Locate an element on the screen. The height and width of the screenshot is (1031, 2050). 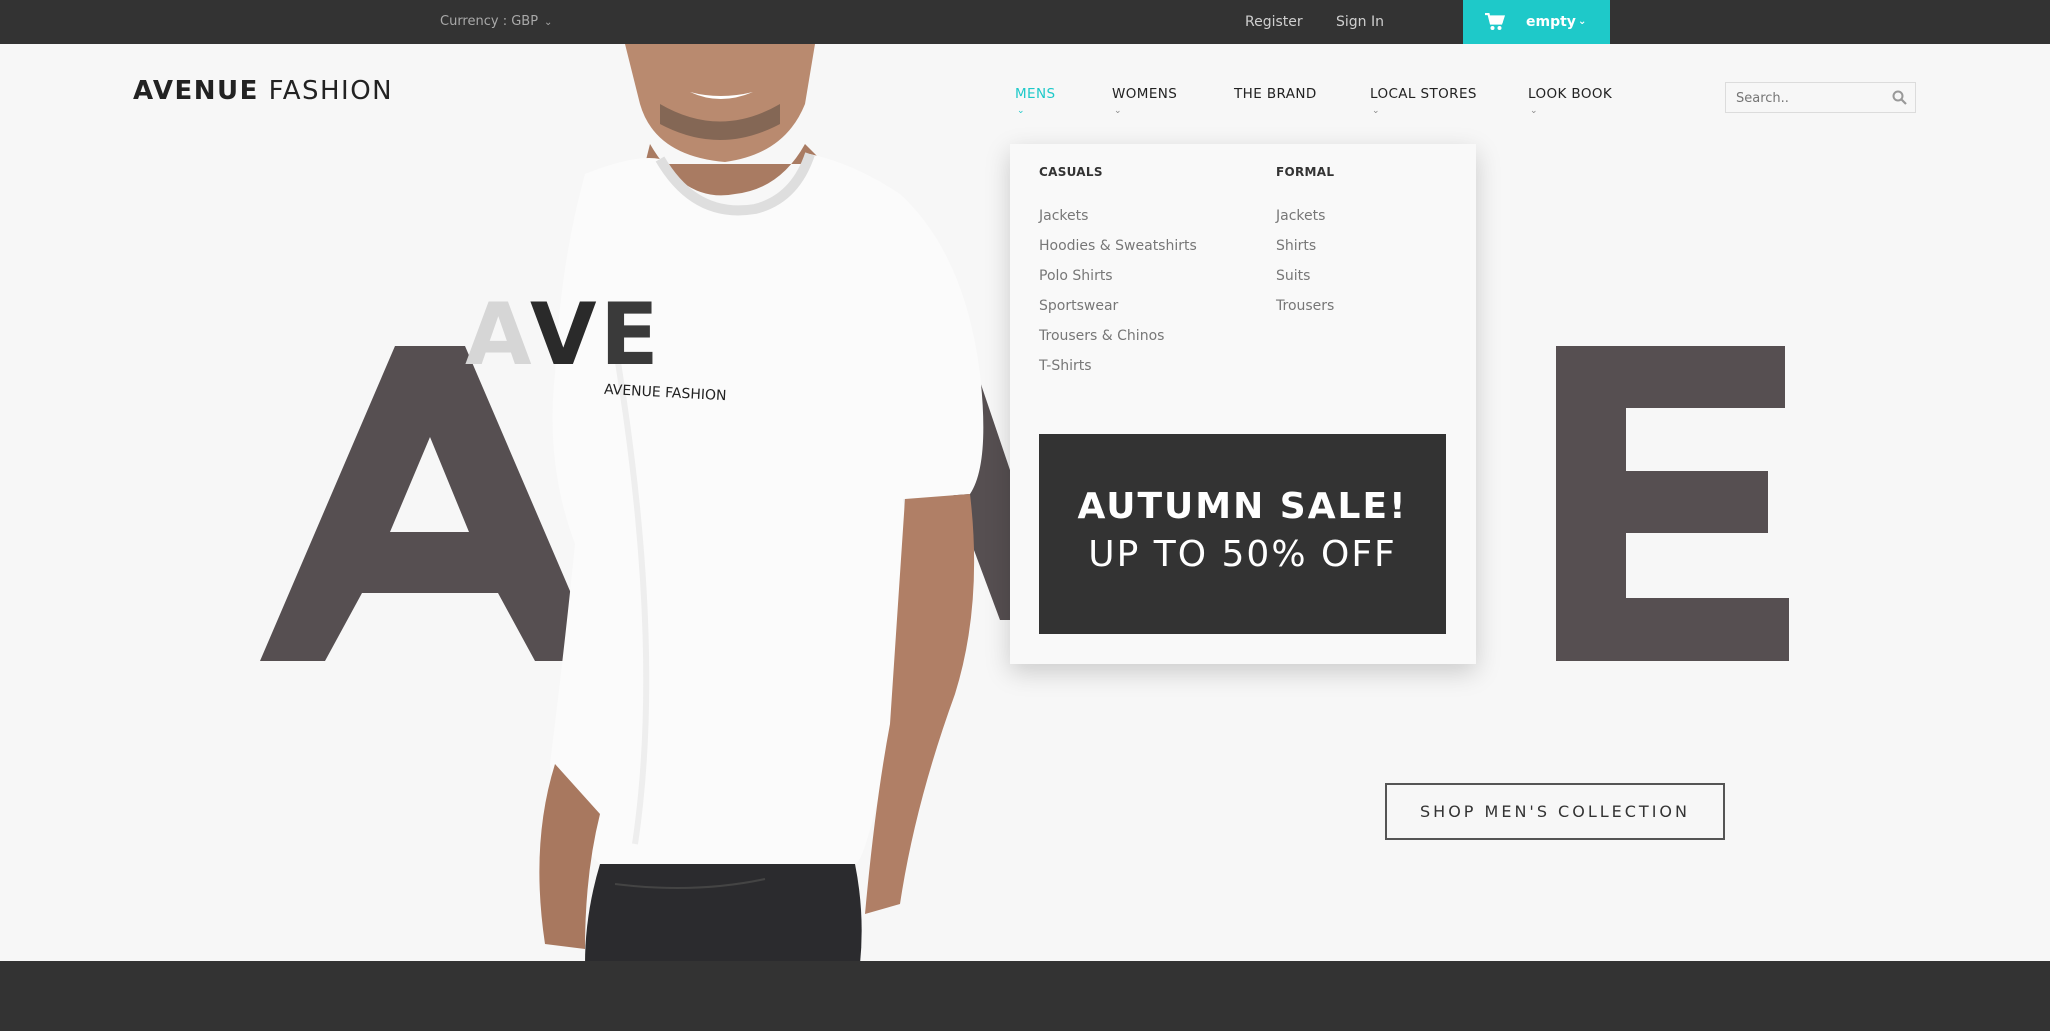
logo-bold: AVENUE is located at coordinates (196, 91).